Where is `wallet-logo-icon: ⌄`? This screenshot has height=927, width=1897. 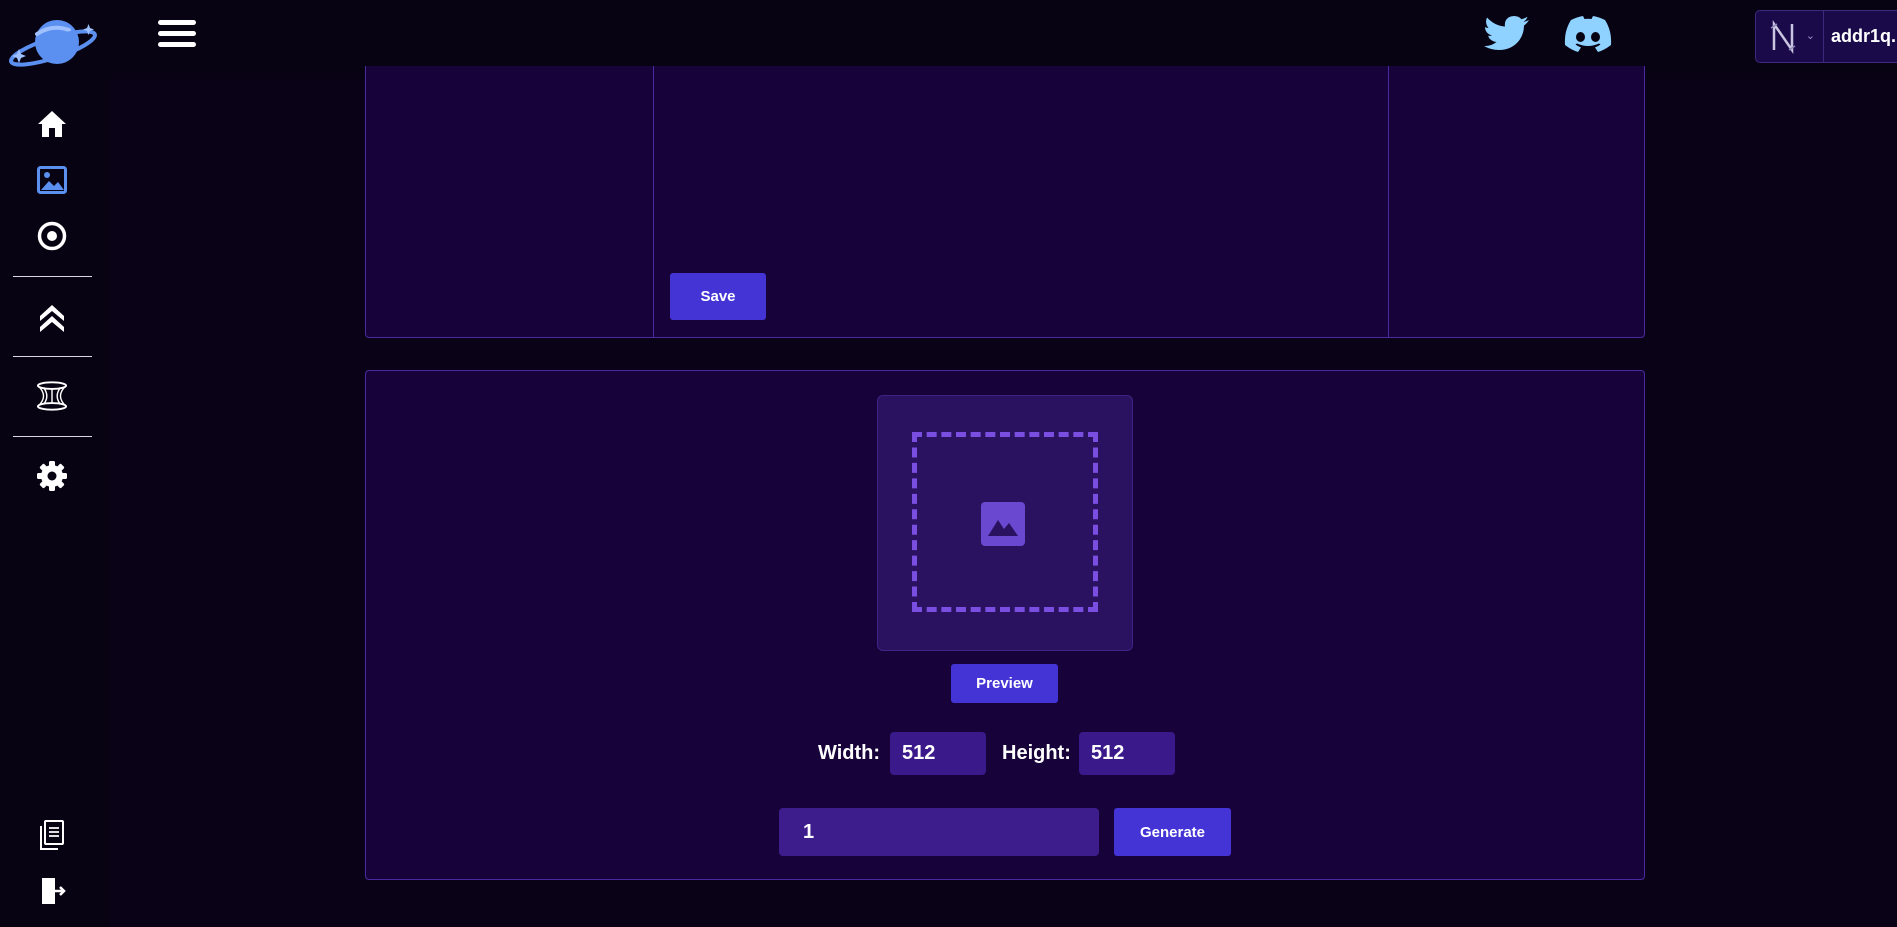 wallet-logo-icon: ⌄ is located at coordinates (1790, 36).